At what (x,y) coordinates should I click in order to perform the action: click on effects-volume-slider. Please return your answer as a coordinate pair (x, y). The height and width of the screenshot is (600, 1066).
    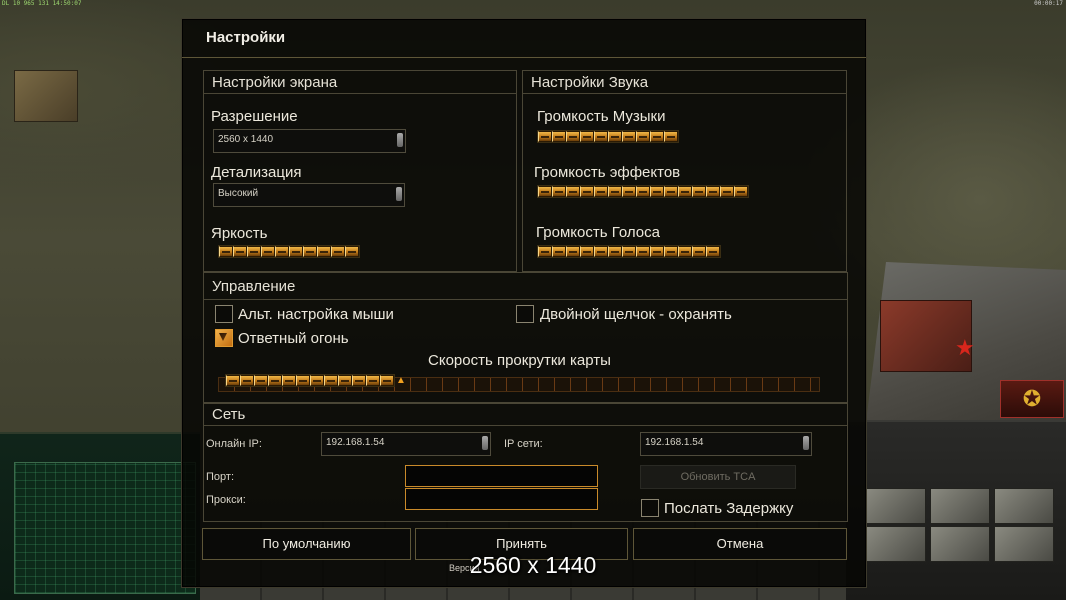
    Looking at the image, I should click on (643, 191).